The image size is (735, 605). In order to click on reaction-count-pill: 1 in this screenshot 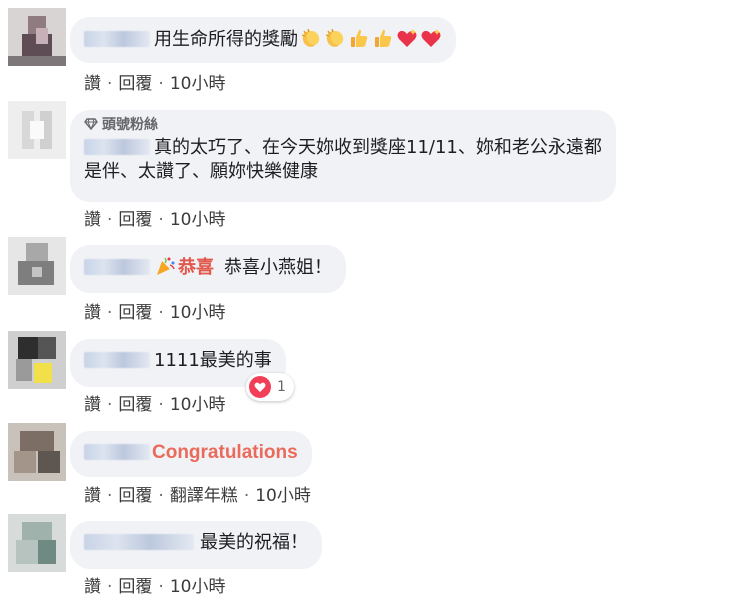, I will do `click(270, 387)`.